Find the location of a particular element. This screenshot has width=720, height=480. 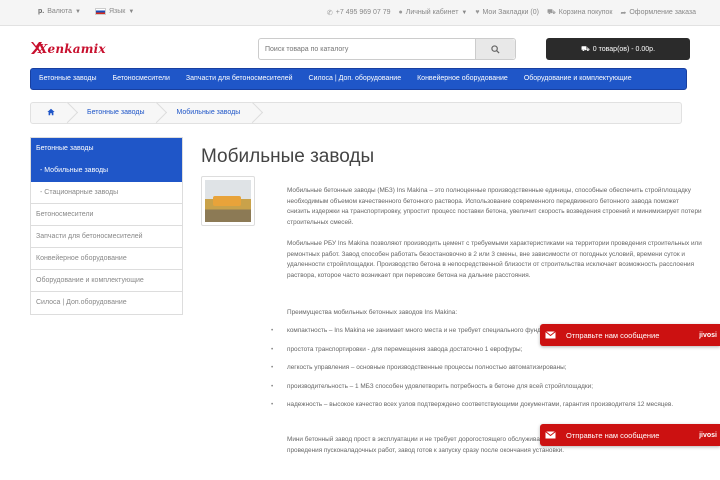

sidebar-item-mixers: Бетоносмесители is located at coordinates (106, 215).